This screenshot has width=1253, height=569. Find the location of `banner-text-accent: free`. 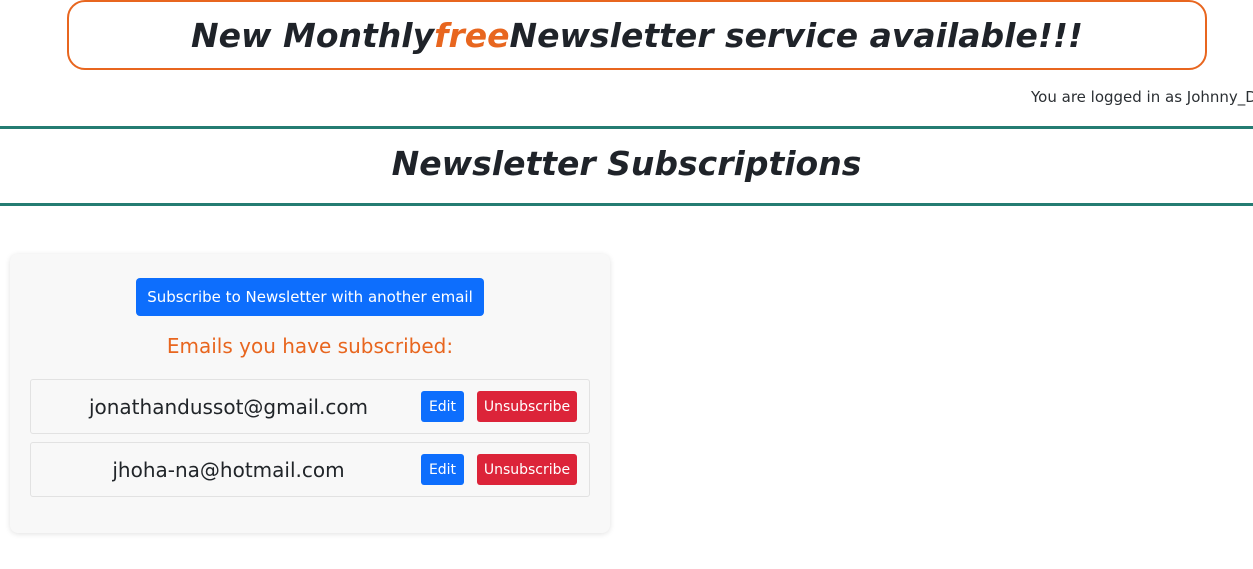

banner-text-accent: free is located at coordinates (472, 35).